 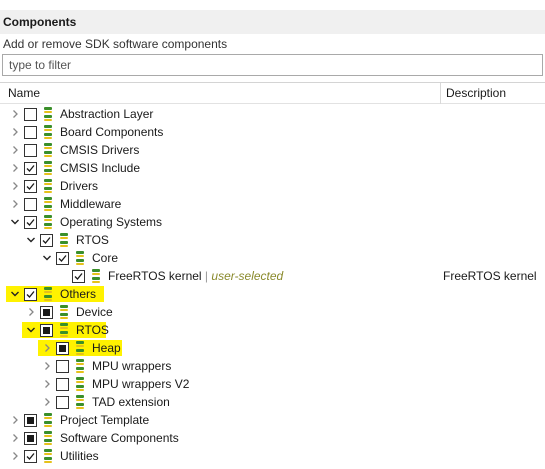 What do you see at coordinates (440, 93) in the screenshot?
I see `column-divider` at bounding box center [440, 93].